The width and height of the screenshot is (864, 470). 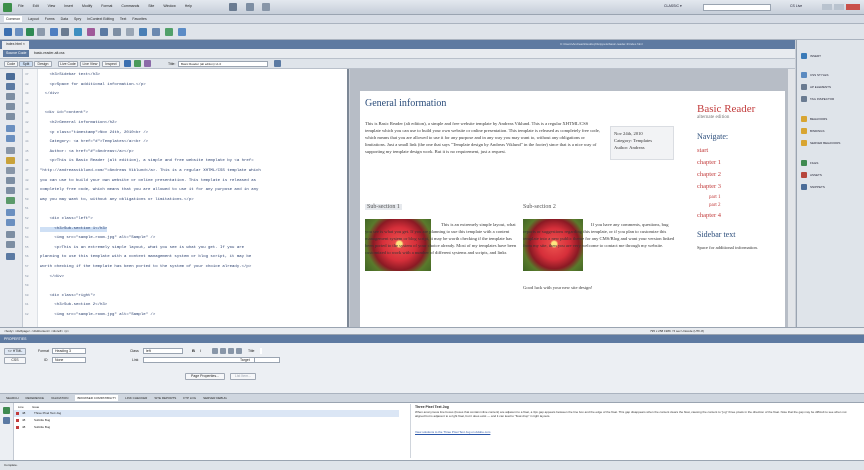 What do you see at coordinates (104, 32) in the screenshot?
I see `date-icon` at bounding box center [104, 32].